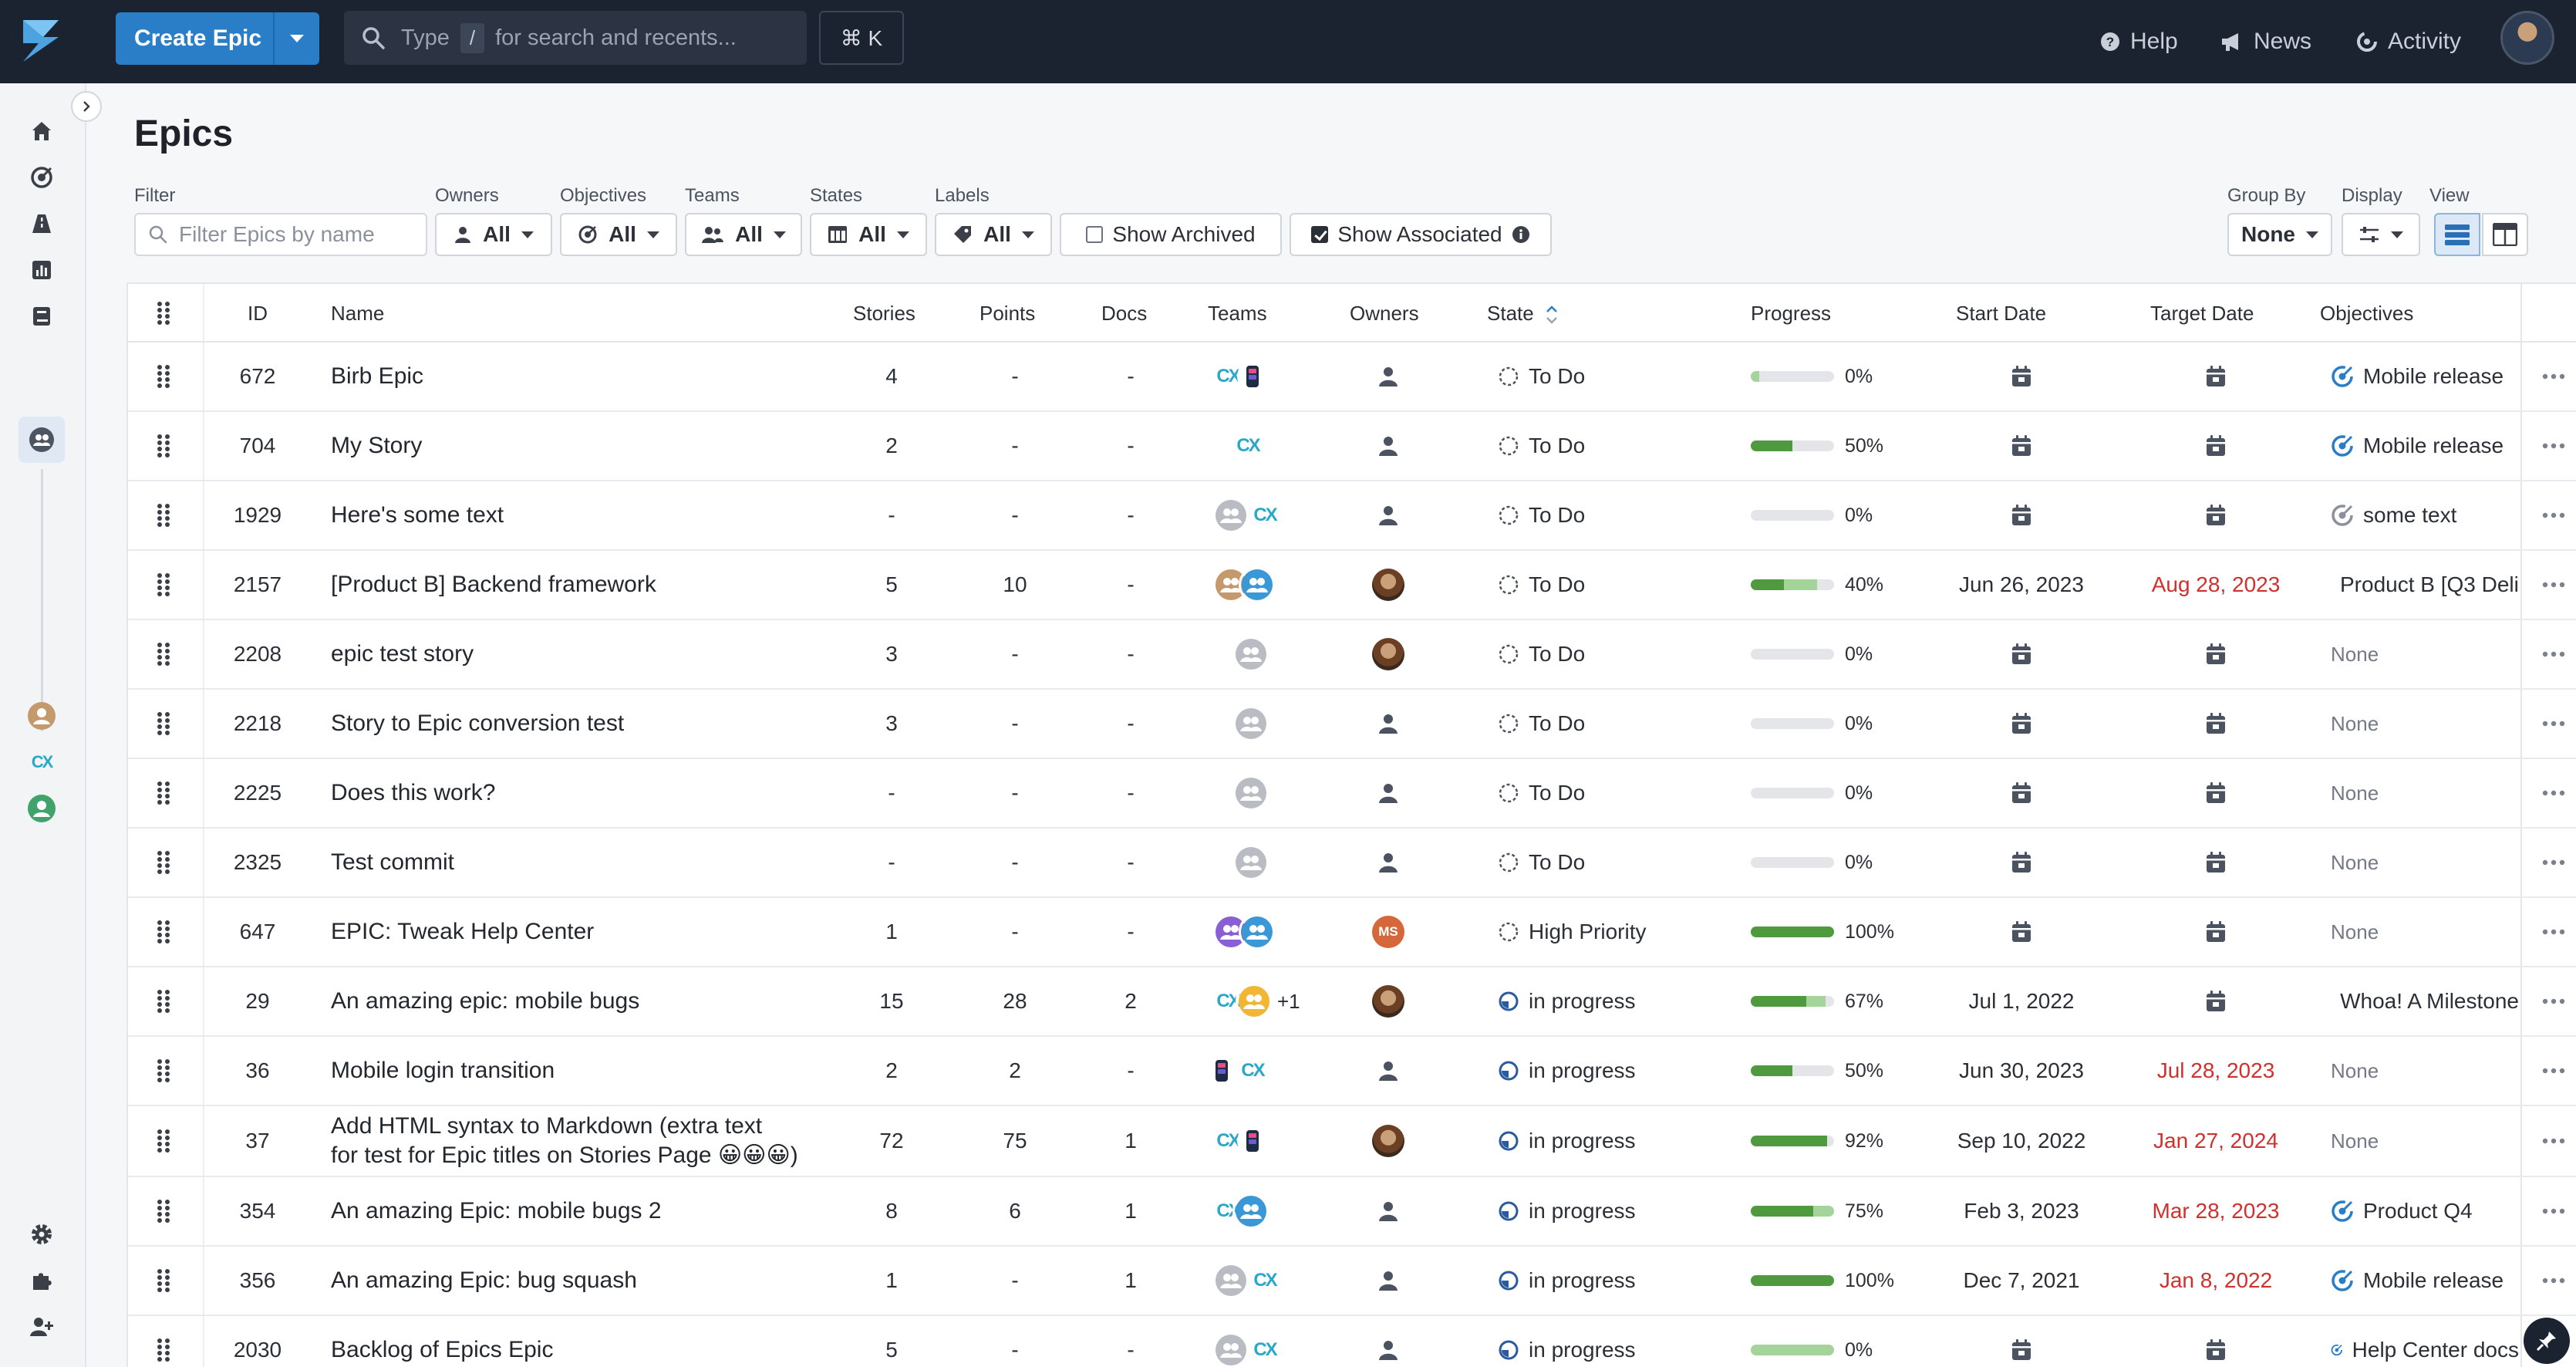  I want to click on column-header-objectives: Objectives, so click(2366, 314).